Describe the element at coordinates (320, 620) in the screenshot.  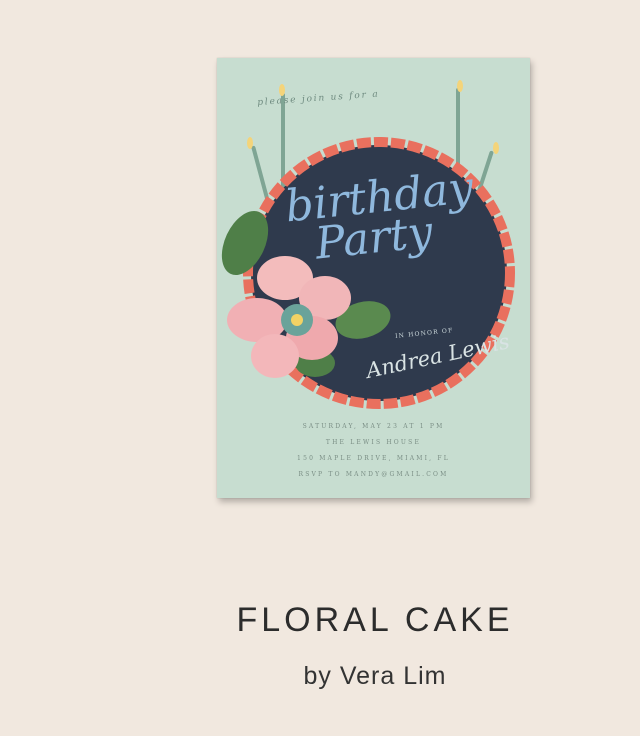
I see `product-title-link: FLORAL CAKE` at that location.